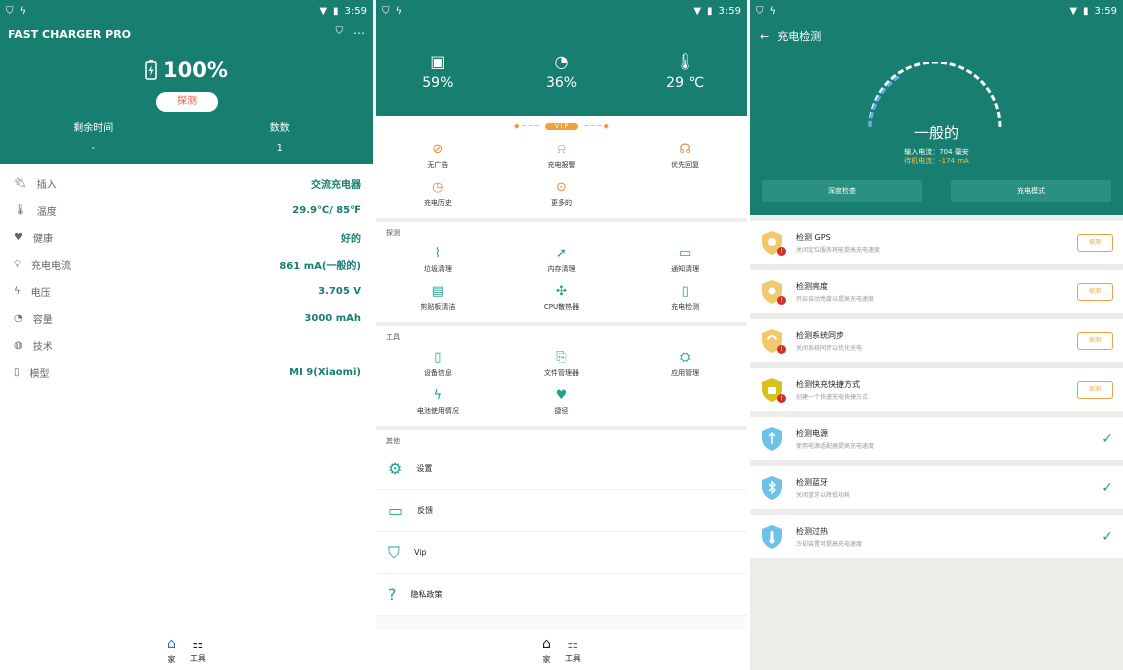  Describe the element at coordinates (772, 439) in the screenshot. I see `usb-icon` at that location.